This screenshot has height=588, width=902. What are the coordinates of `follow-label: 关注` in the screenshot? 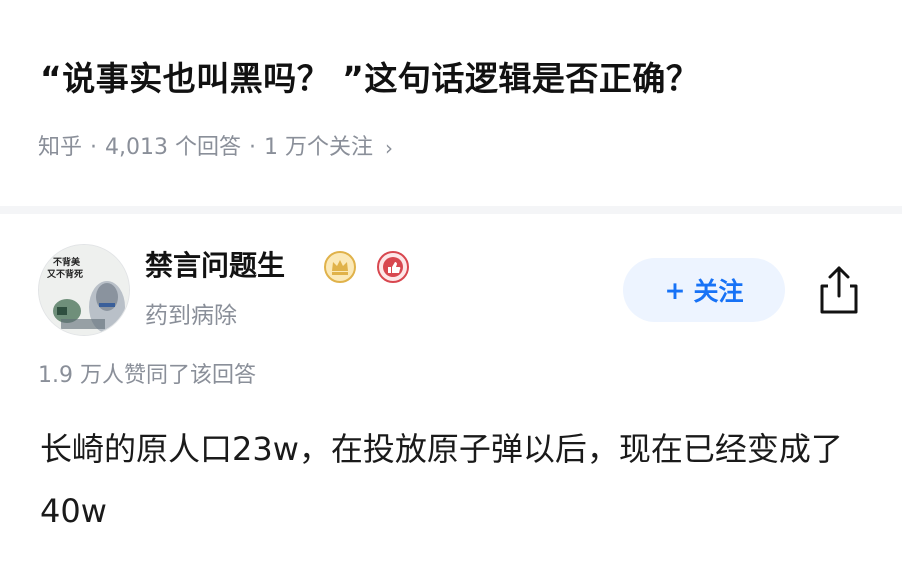 It's located at (718, 291).